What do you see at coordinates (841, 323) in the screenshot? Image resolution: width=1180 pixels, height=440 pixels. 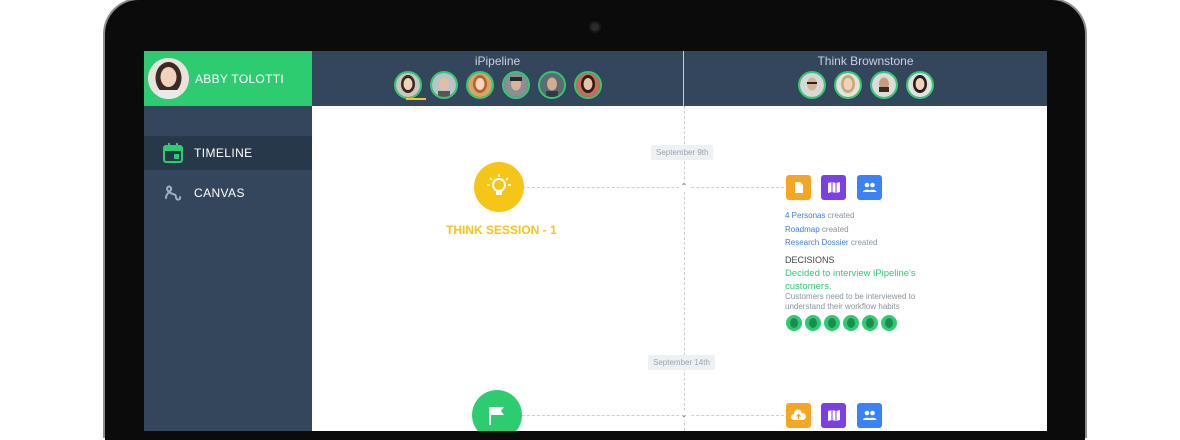 I see `decision-participants` at bounding box center [841, 323].